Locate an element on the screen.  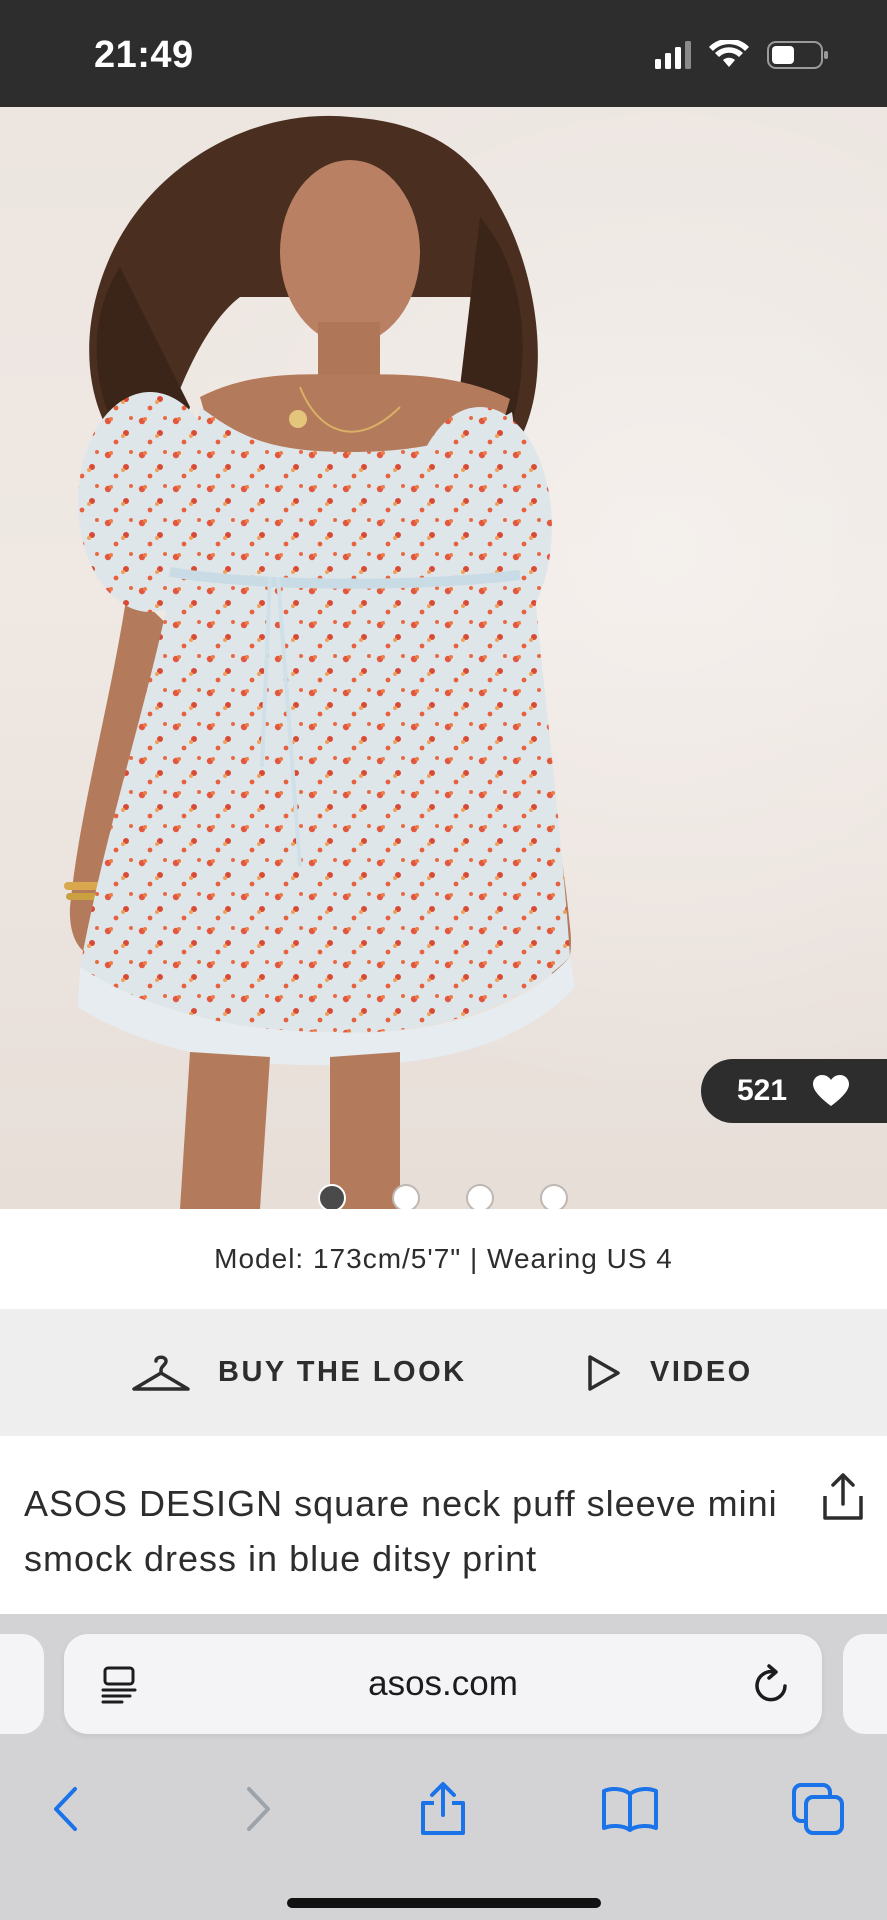
status-time: 21:49 is located at coordinates (144, 55).